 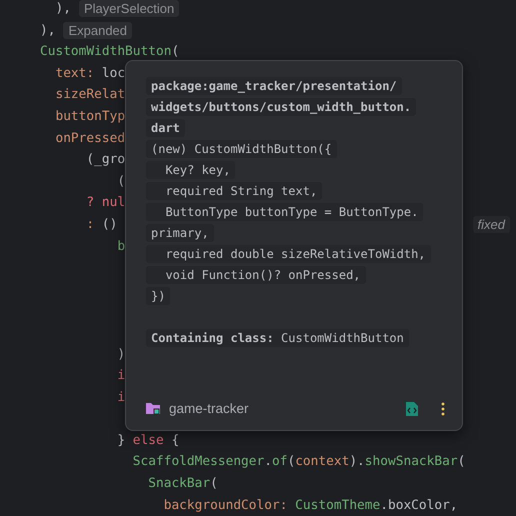 I want to click on code-text: SnackBar(, so click(x=182, y=484).